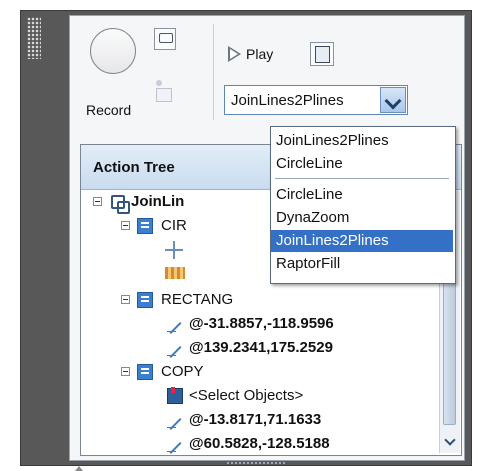 This screenshot has width=478, height=471. What do you see at coordinates (246, 396) in the screenshot?
I see `tree-node-label: <Select Objects>` at bounding box center [246, 396].